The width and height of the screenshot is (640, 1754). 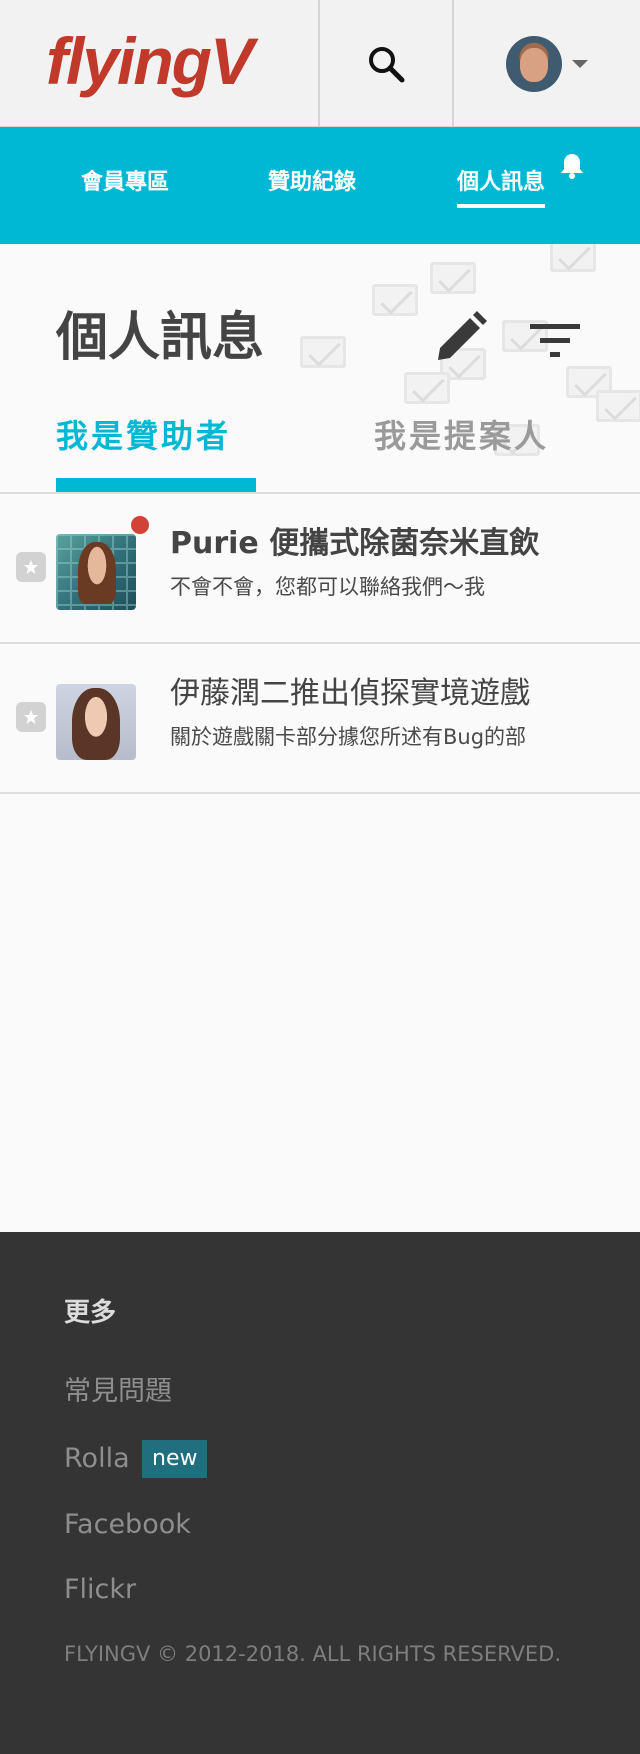 I want to click on chevron-down-icon, so click(x=580, y=63).